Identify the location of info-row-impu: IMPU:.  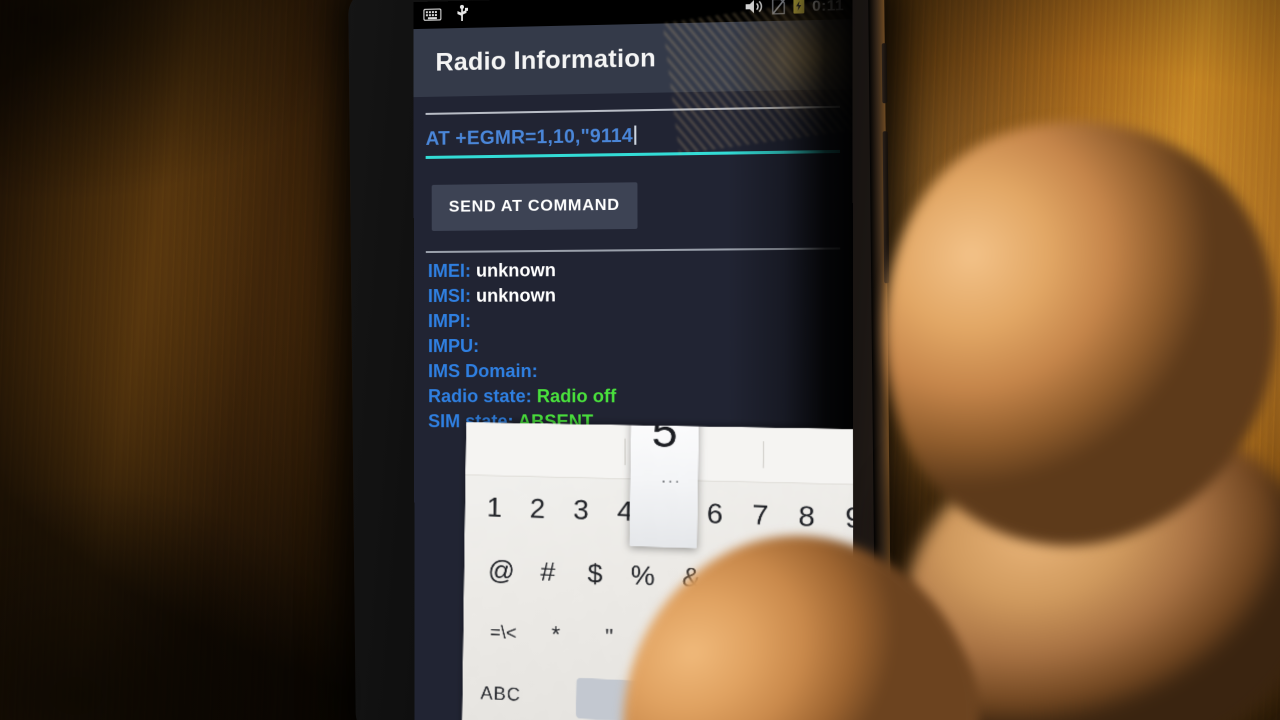
(640, 346).